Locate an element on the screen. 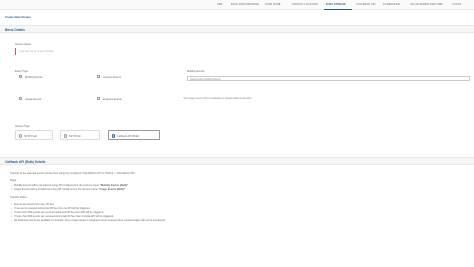 The image size is (474, 267). mobility-events-label: Mobility Events is located at coordinates (34, 77).